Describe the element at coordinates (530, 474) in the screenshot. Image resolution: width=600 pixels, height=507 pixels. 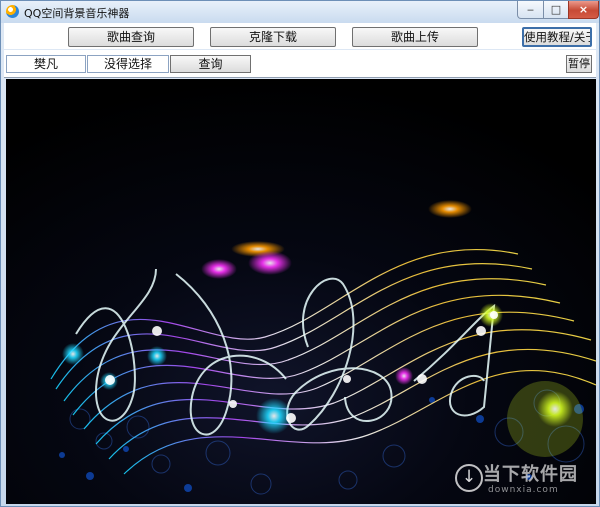
I see `watermark-brand: 当下软件园` at that location.